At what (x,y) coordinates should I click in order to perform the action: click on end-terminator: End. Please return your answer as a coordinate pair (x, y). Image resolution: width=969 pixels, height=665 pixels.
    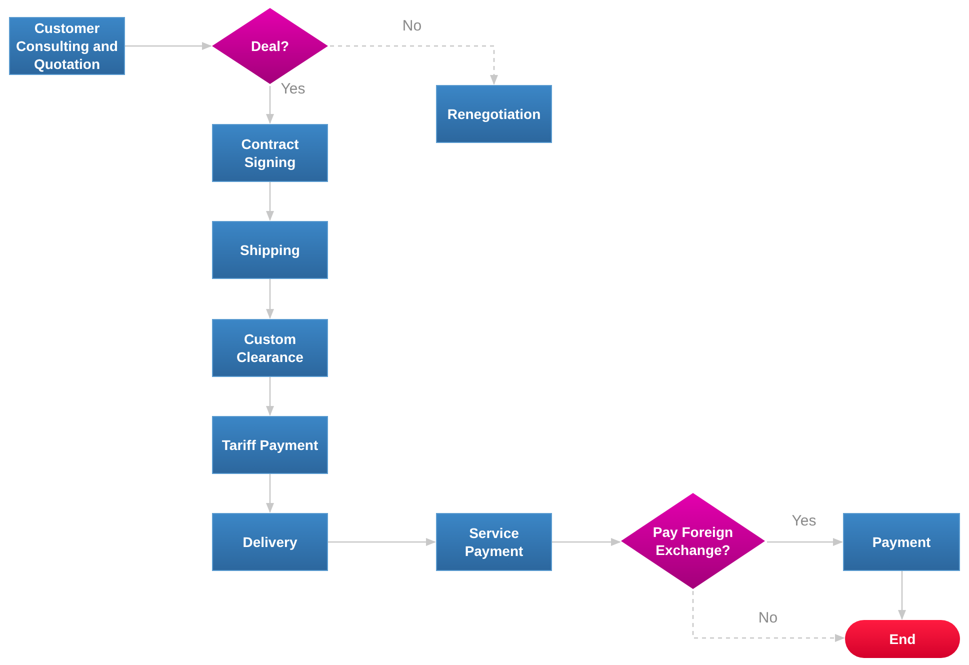
    Looking at the image, I should click on (902, 639).